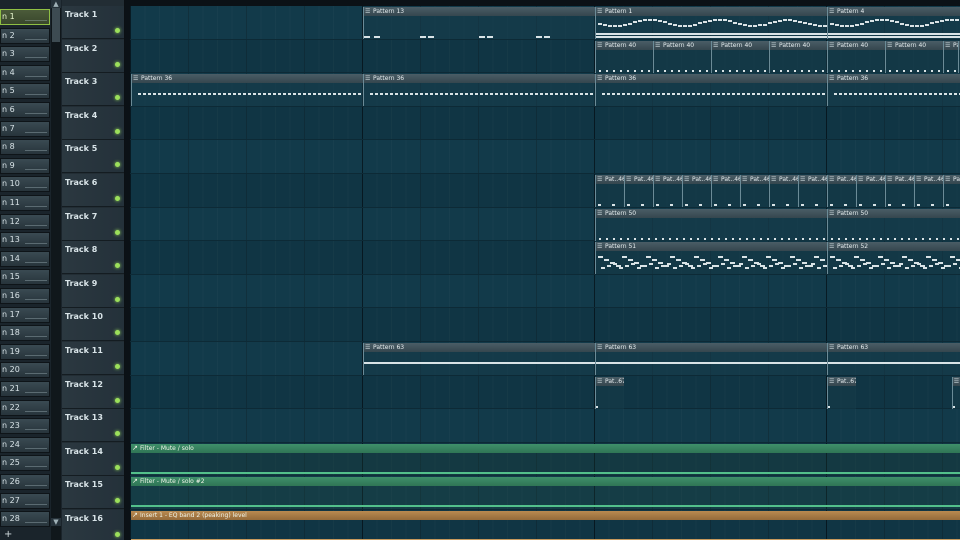  What do you see at coordinates (93, 56) in the screenshot?
I see `track-header: Track 2` at bounding box center [93, 56].